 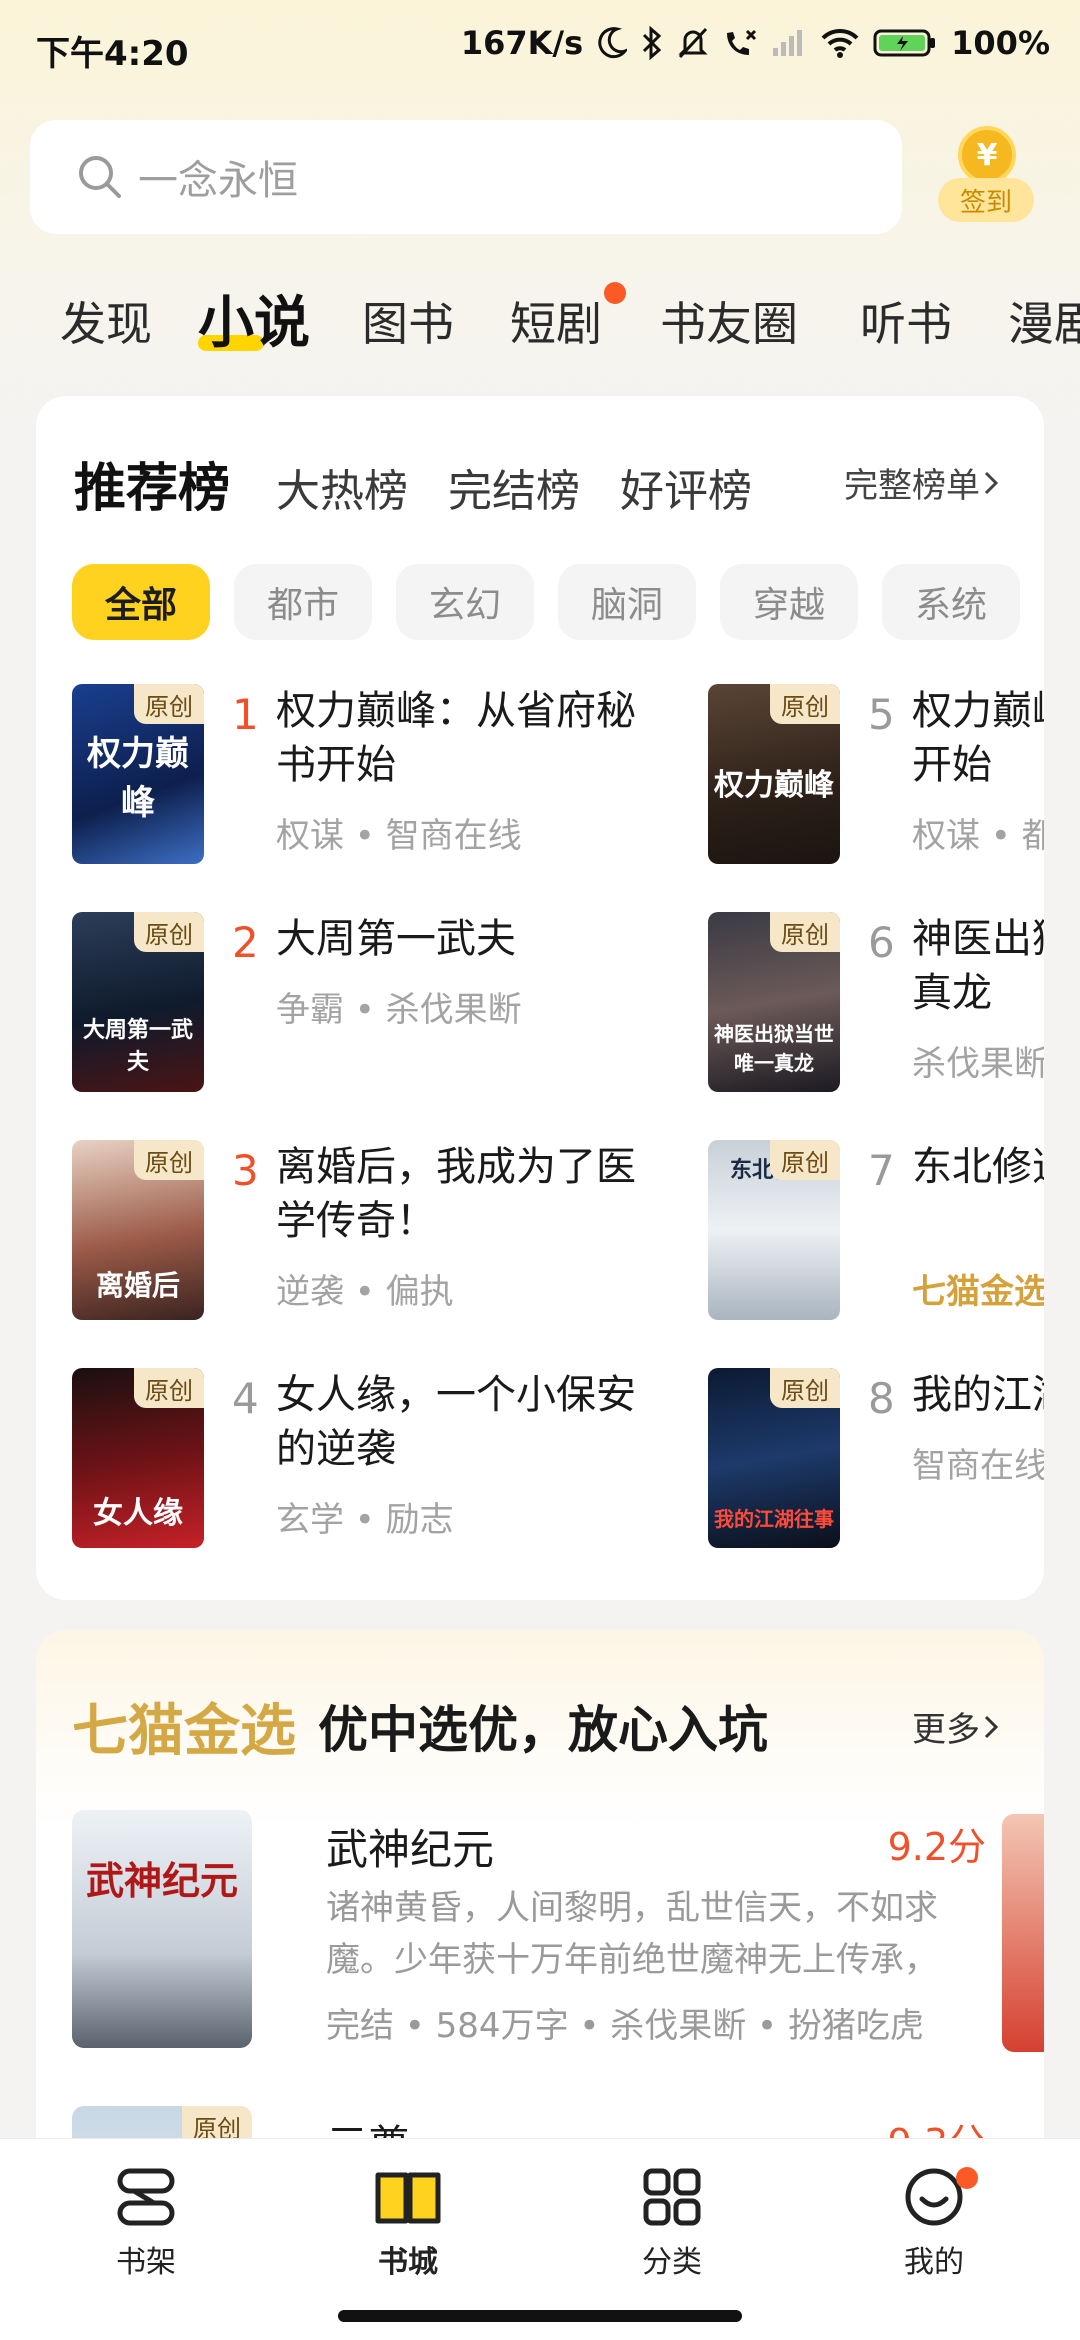 What do you see at coordinates (1000, 43) in the screenshot?
I see `battery-percent: 100%` at bounding box center [1000, 43].